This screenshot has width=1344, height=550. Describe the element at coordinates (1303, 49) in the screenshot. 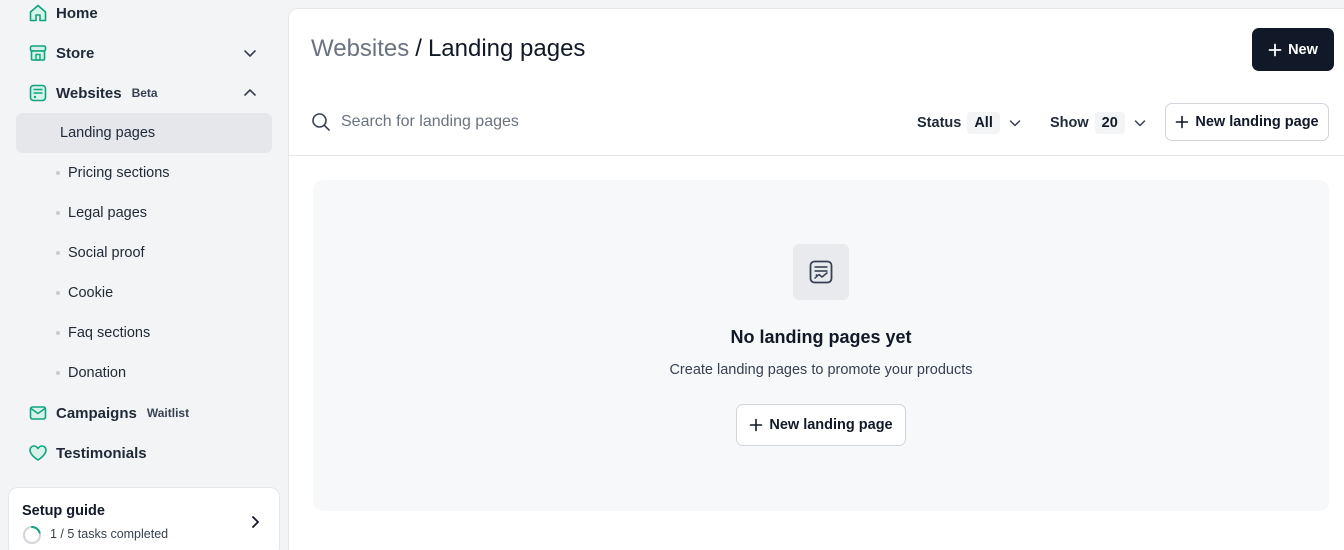

I see `new-button-label: New` at that location.